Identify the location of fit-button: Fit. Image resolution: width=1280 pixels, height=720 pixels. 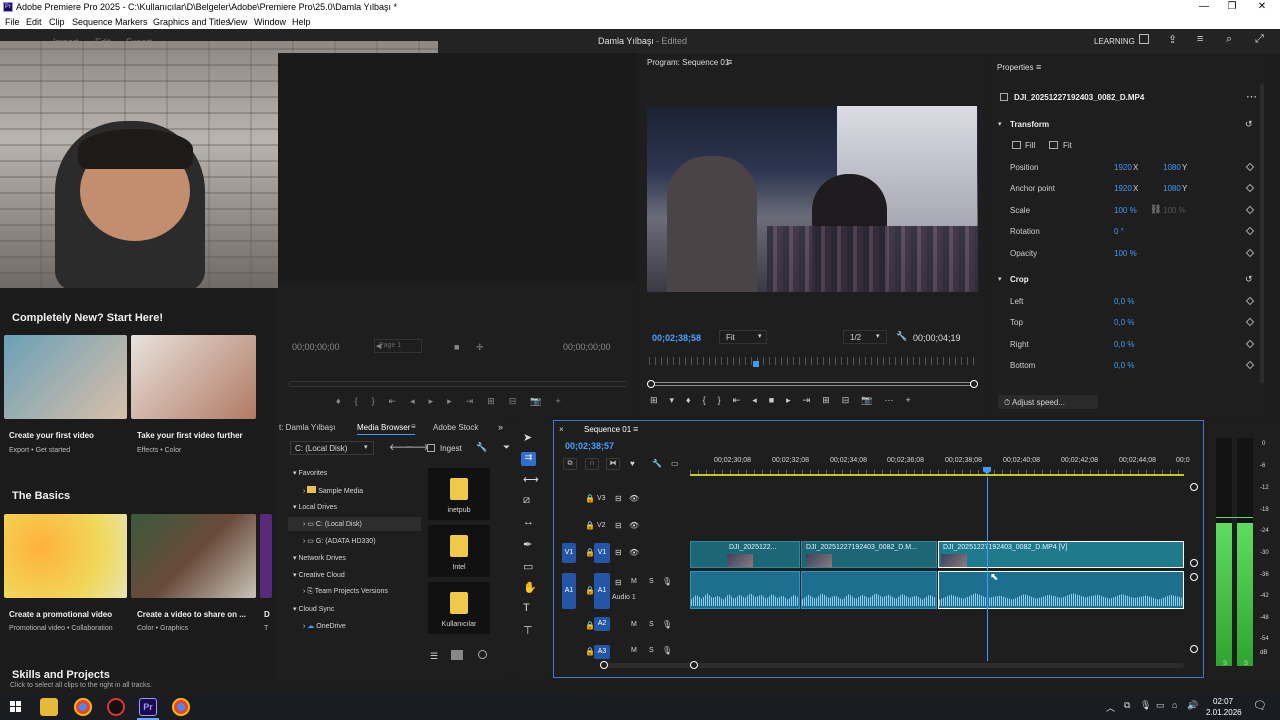
(1067, 145).